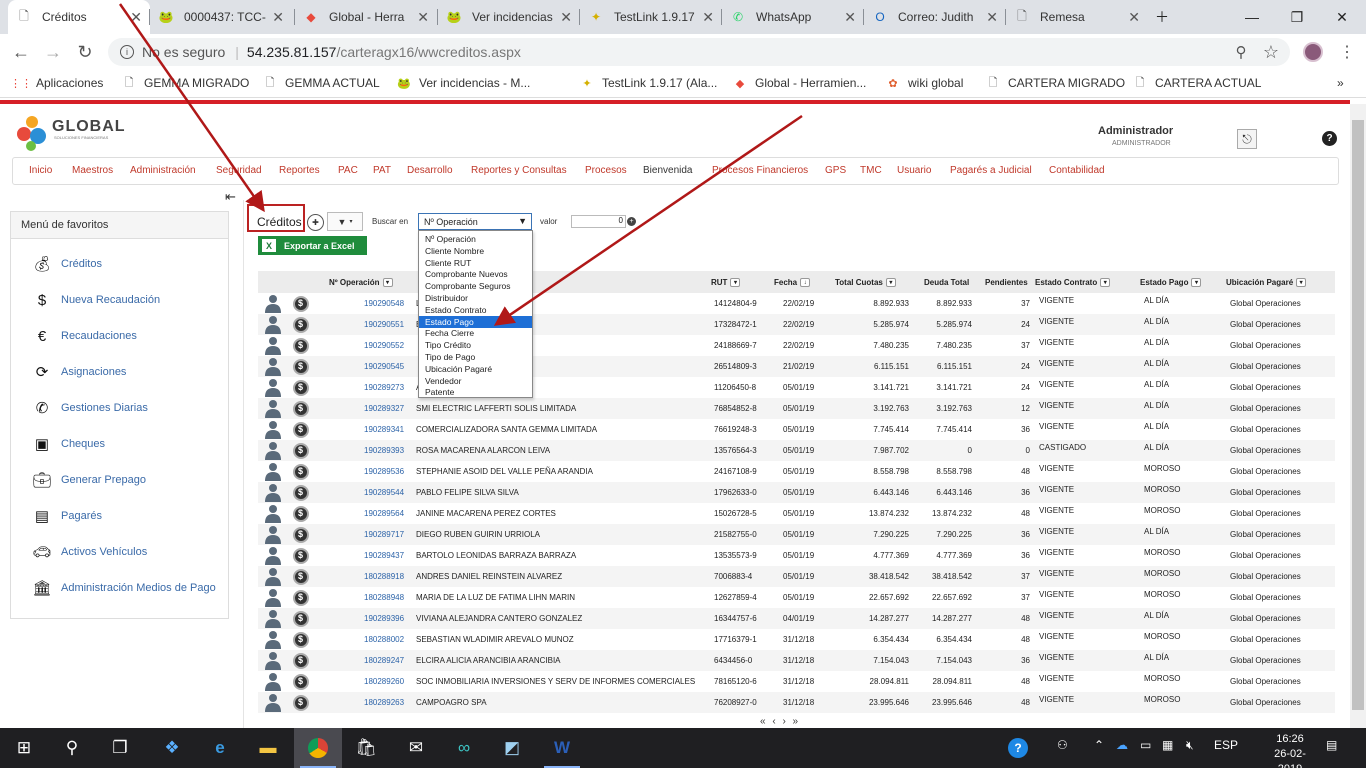  What do you see at coordinates (792, 283) in the screenshot?
I see `col-header-fecha: Fecha ↓` at bounding box center [792, 283].